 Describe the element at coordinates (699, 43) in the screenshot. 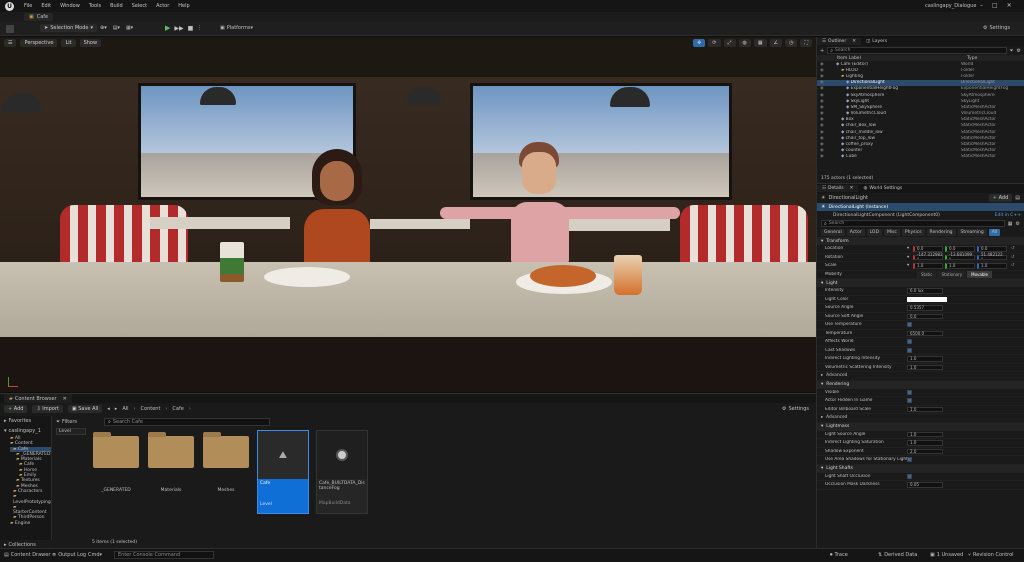

I see `translate-icon: ✥` at that location.